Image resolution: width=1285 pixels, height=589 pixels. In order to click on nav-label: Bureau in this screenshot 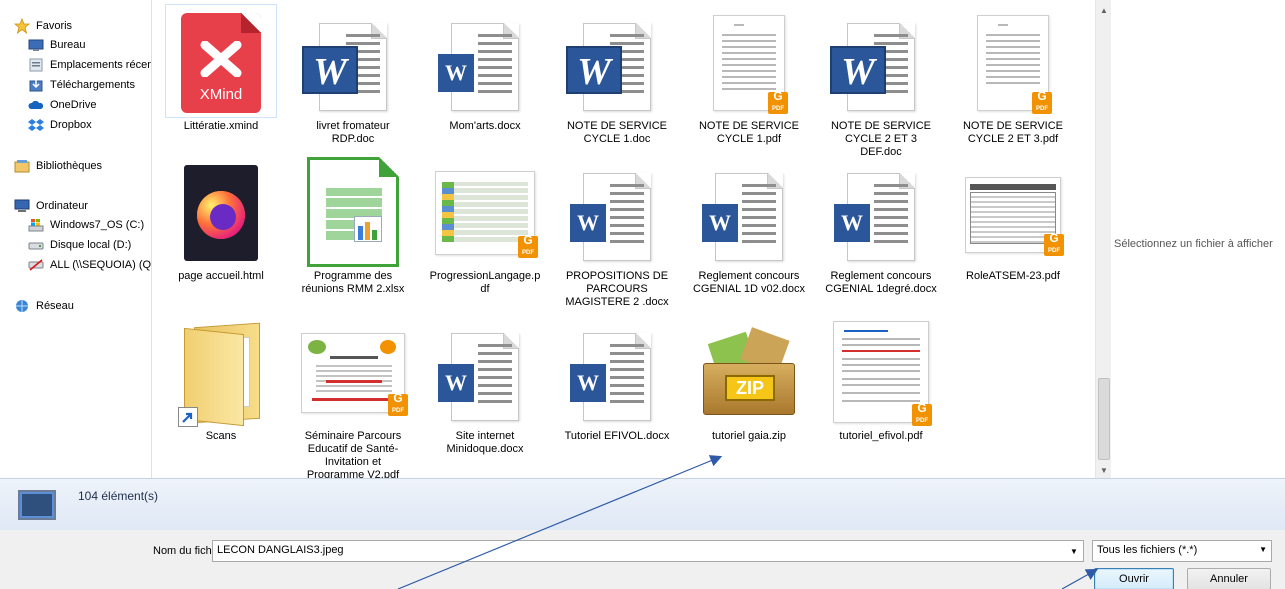, I will do `click(68, 45)`.